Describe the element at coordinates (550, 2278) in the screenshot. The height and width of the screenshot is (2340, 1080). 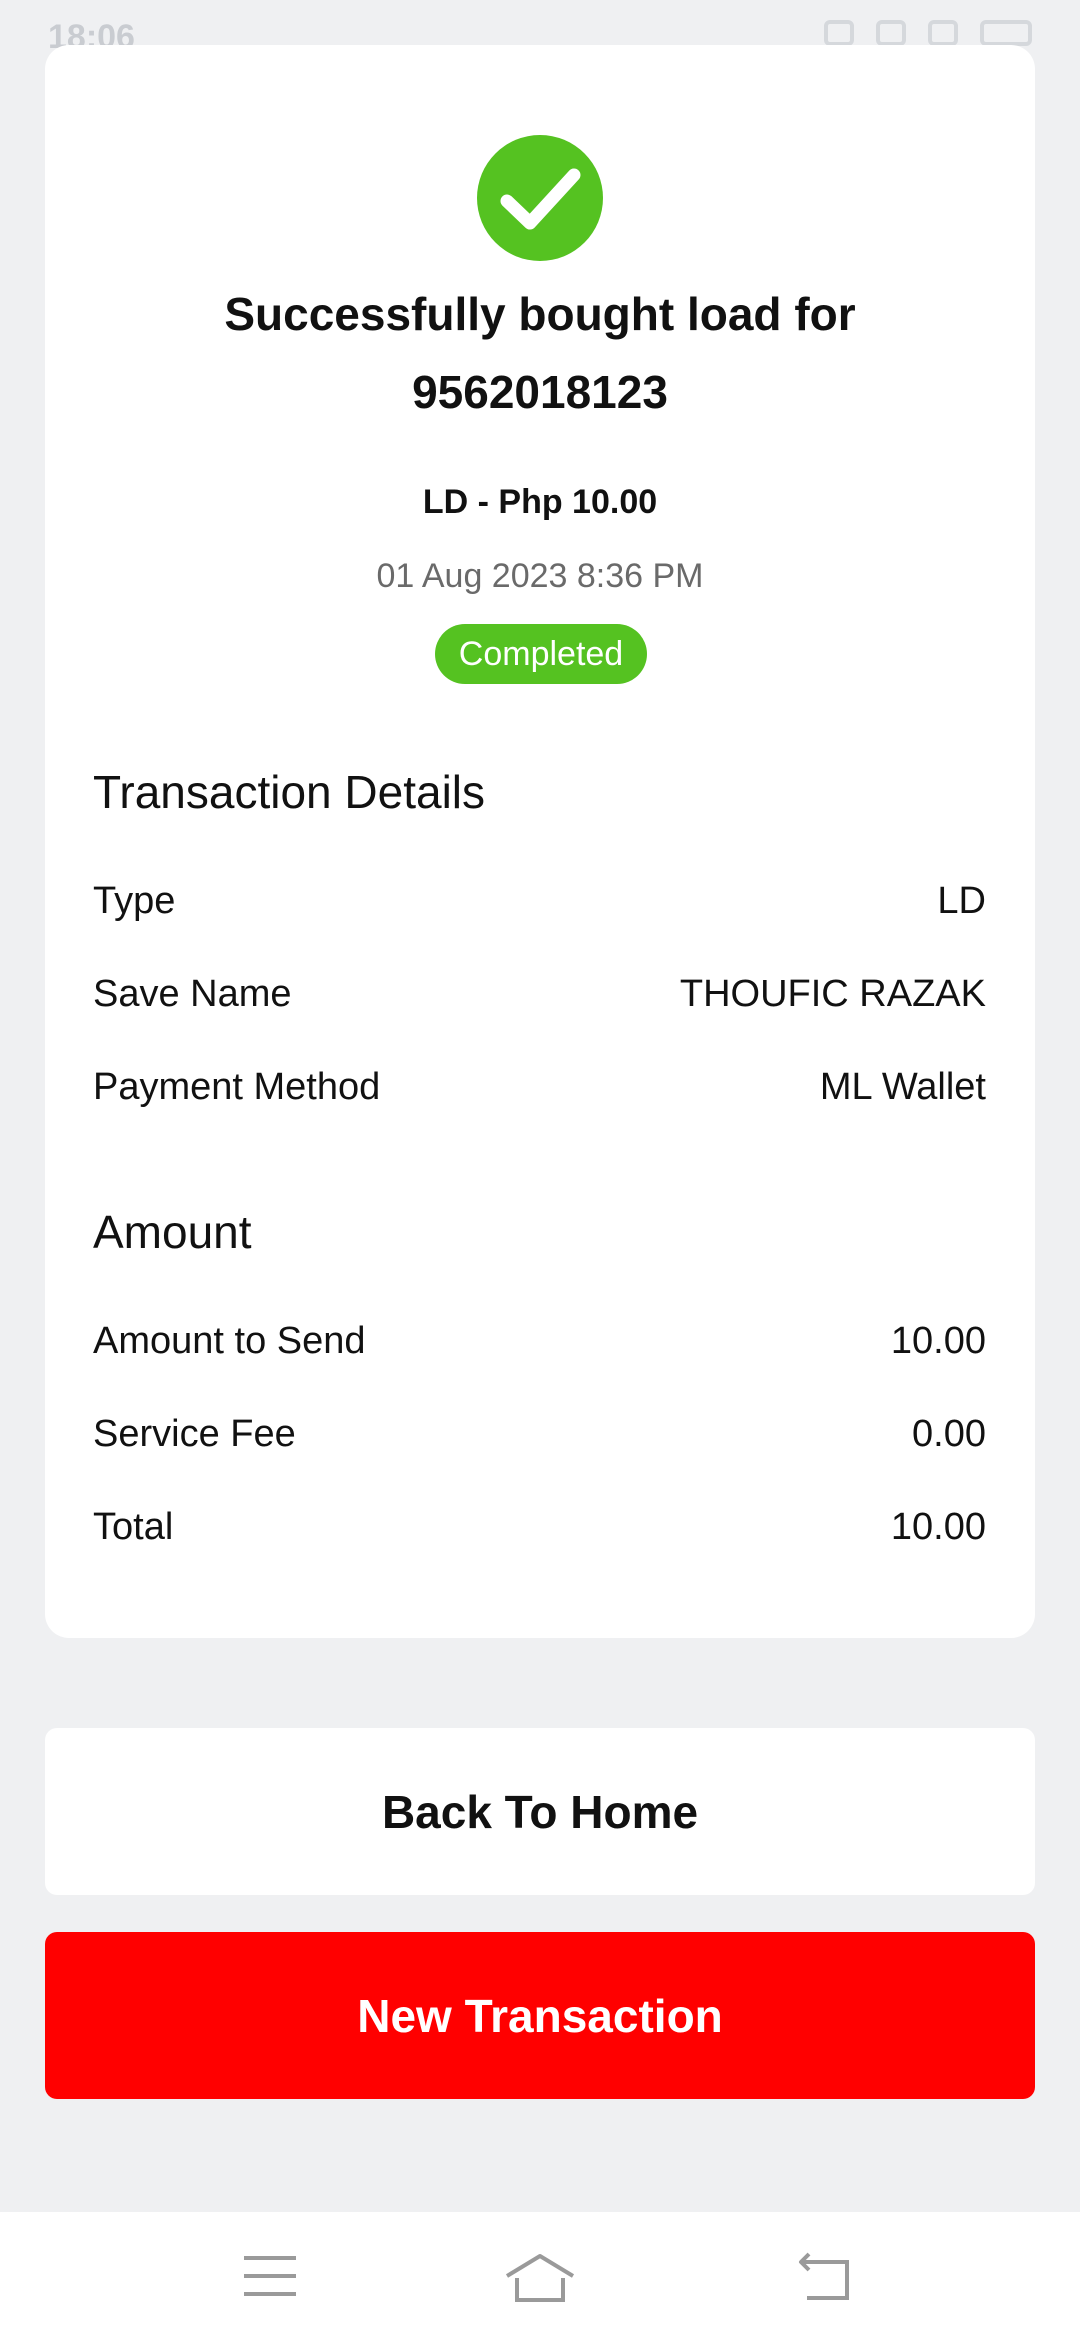
I see `home-icon` at that location.